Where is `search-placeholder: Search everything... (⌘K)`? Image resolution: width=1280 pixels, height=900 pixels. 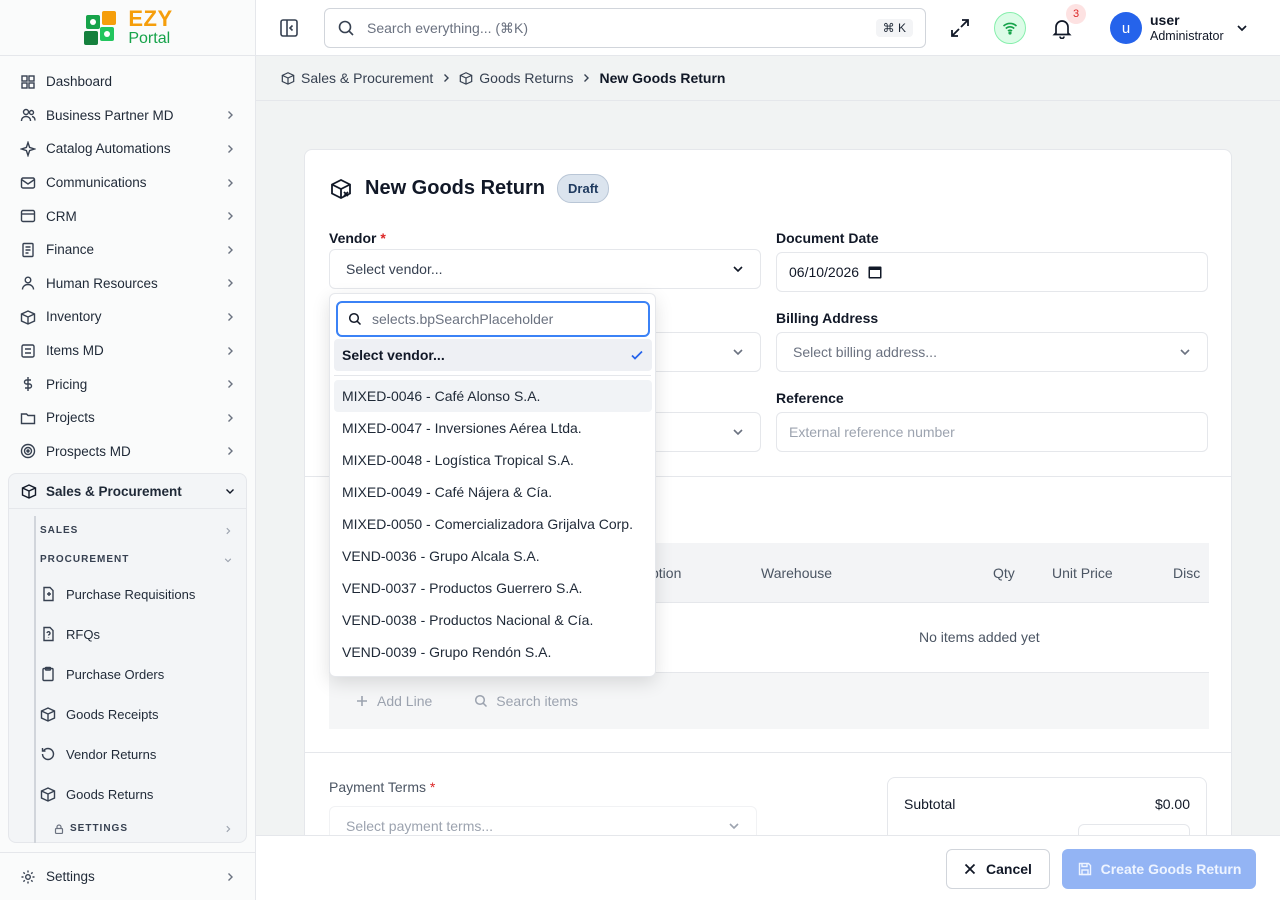
search-placeholder: Search everything... (⌘K) is located at coordinates (448, 27).